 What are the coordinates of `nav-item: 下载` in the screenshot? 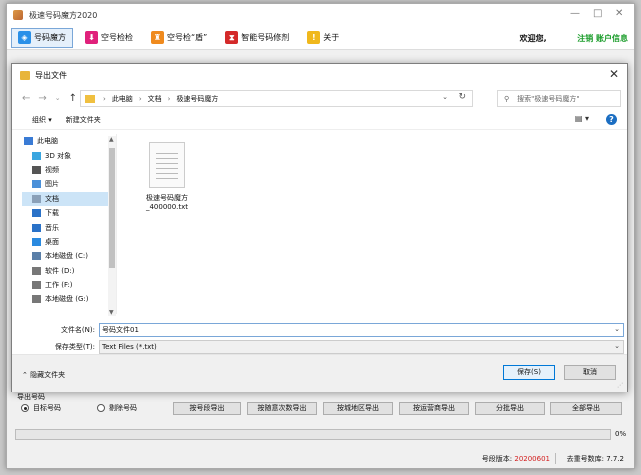 It's located at (69, 213).